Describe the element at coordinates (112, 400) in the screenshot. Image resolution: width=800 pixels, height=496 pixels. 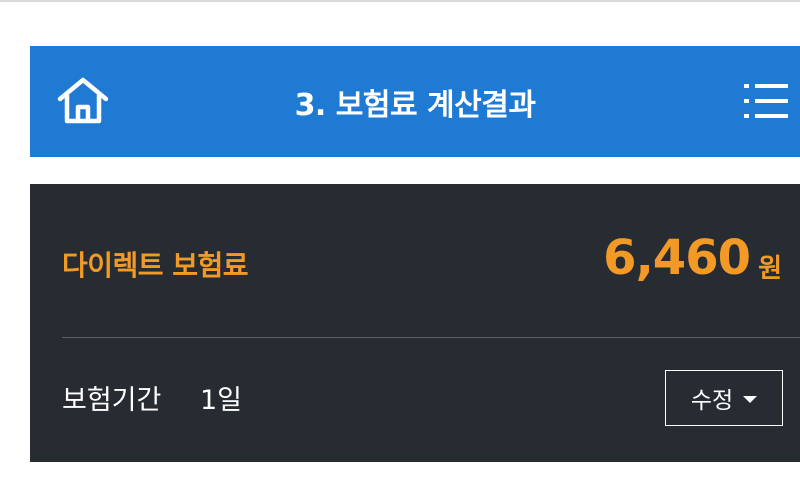
I see `insurance-period-label: 보험기간` at that location.